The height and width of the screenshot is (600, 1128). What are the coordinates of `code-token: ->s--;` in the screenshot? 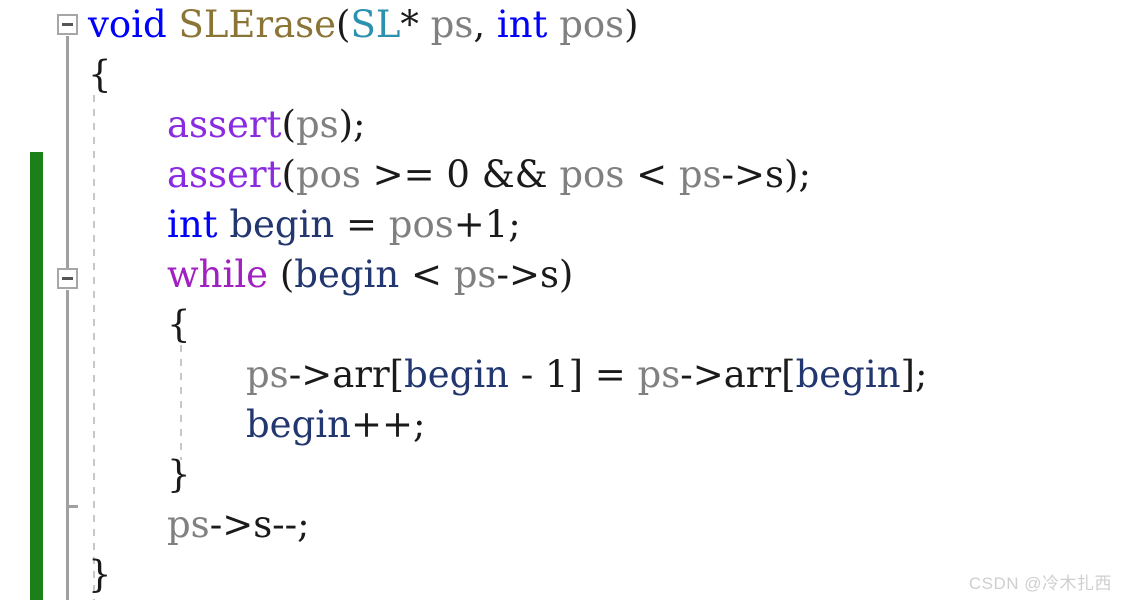 It's located at (259, 524).